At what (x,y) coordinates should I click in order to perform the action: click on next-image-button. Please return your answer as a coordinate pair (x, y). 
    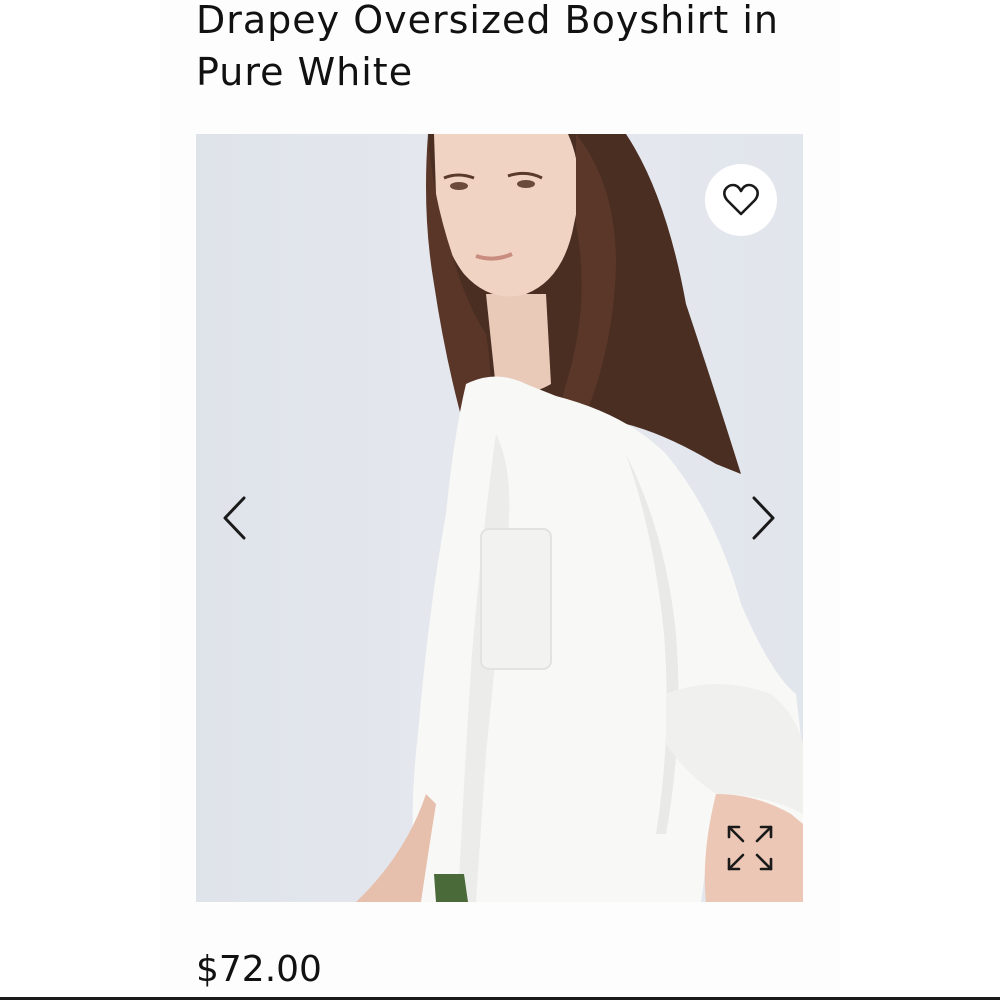
    Looking at the image, I should click on (764, 518).